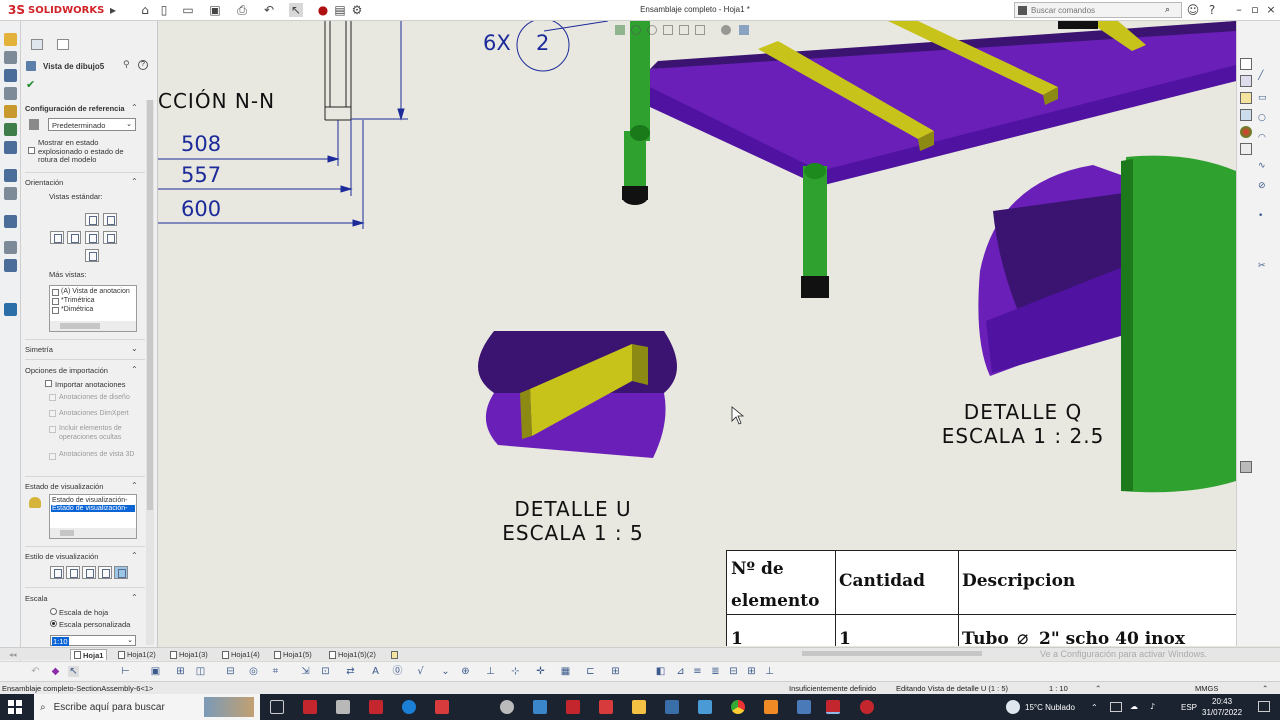  I want to click on break-icon: ⇲, so click(305, 671).